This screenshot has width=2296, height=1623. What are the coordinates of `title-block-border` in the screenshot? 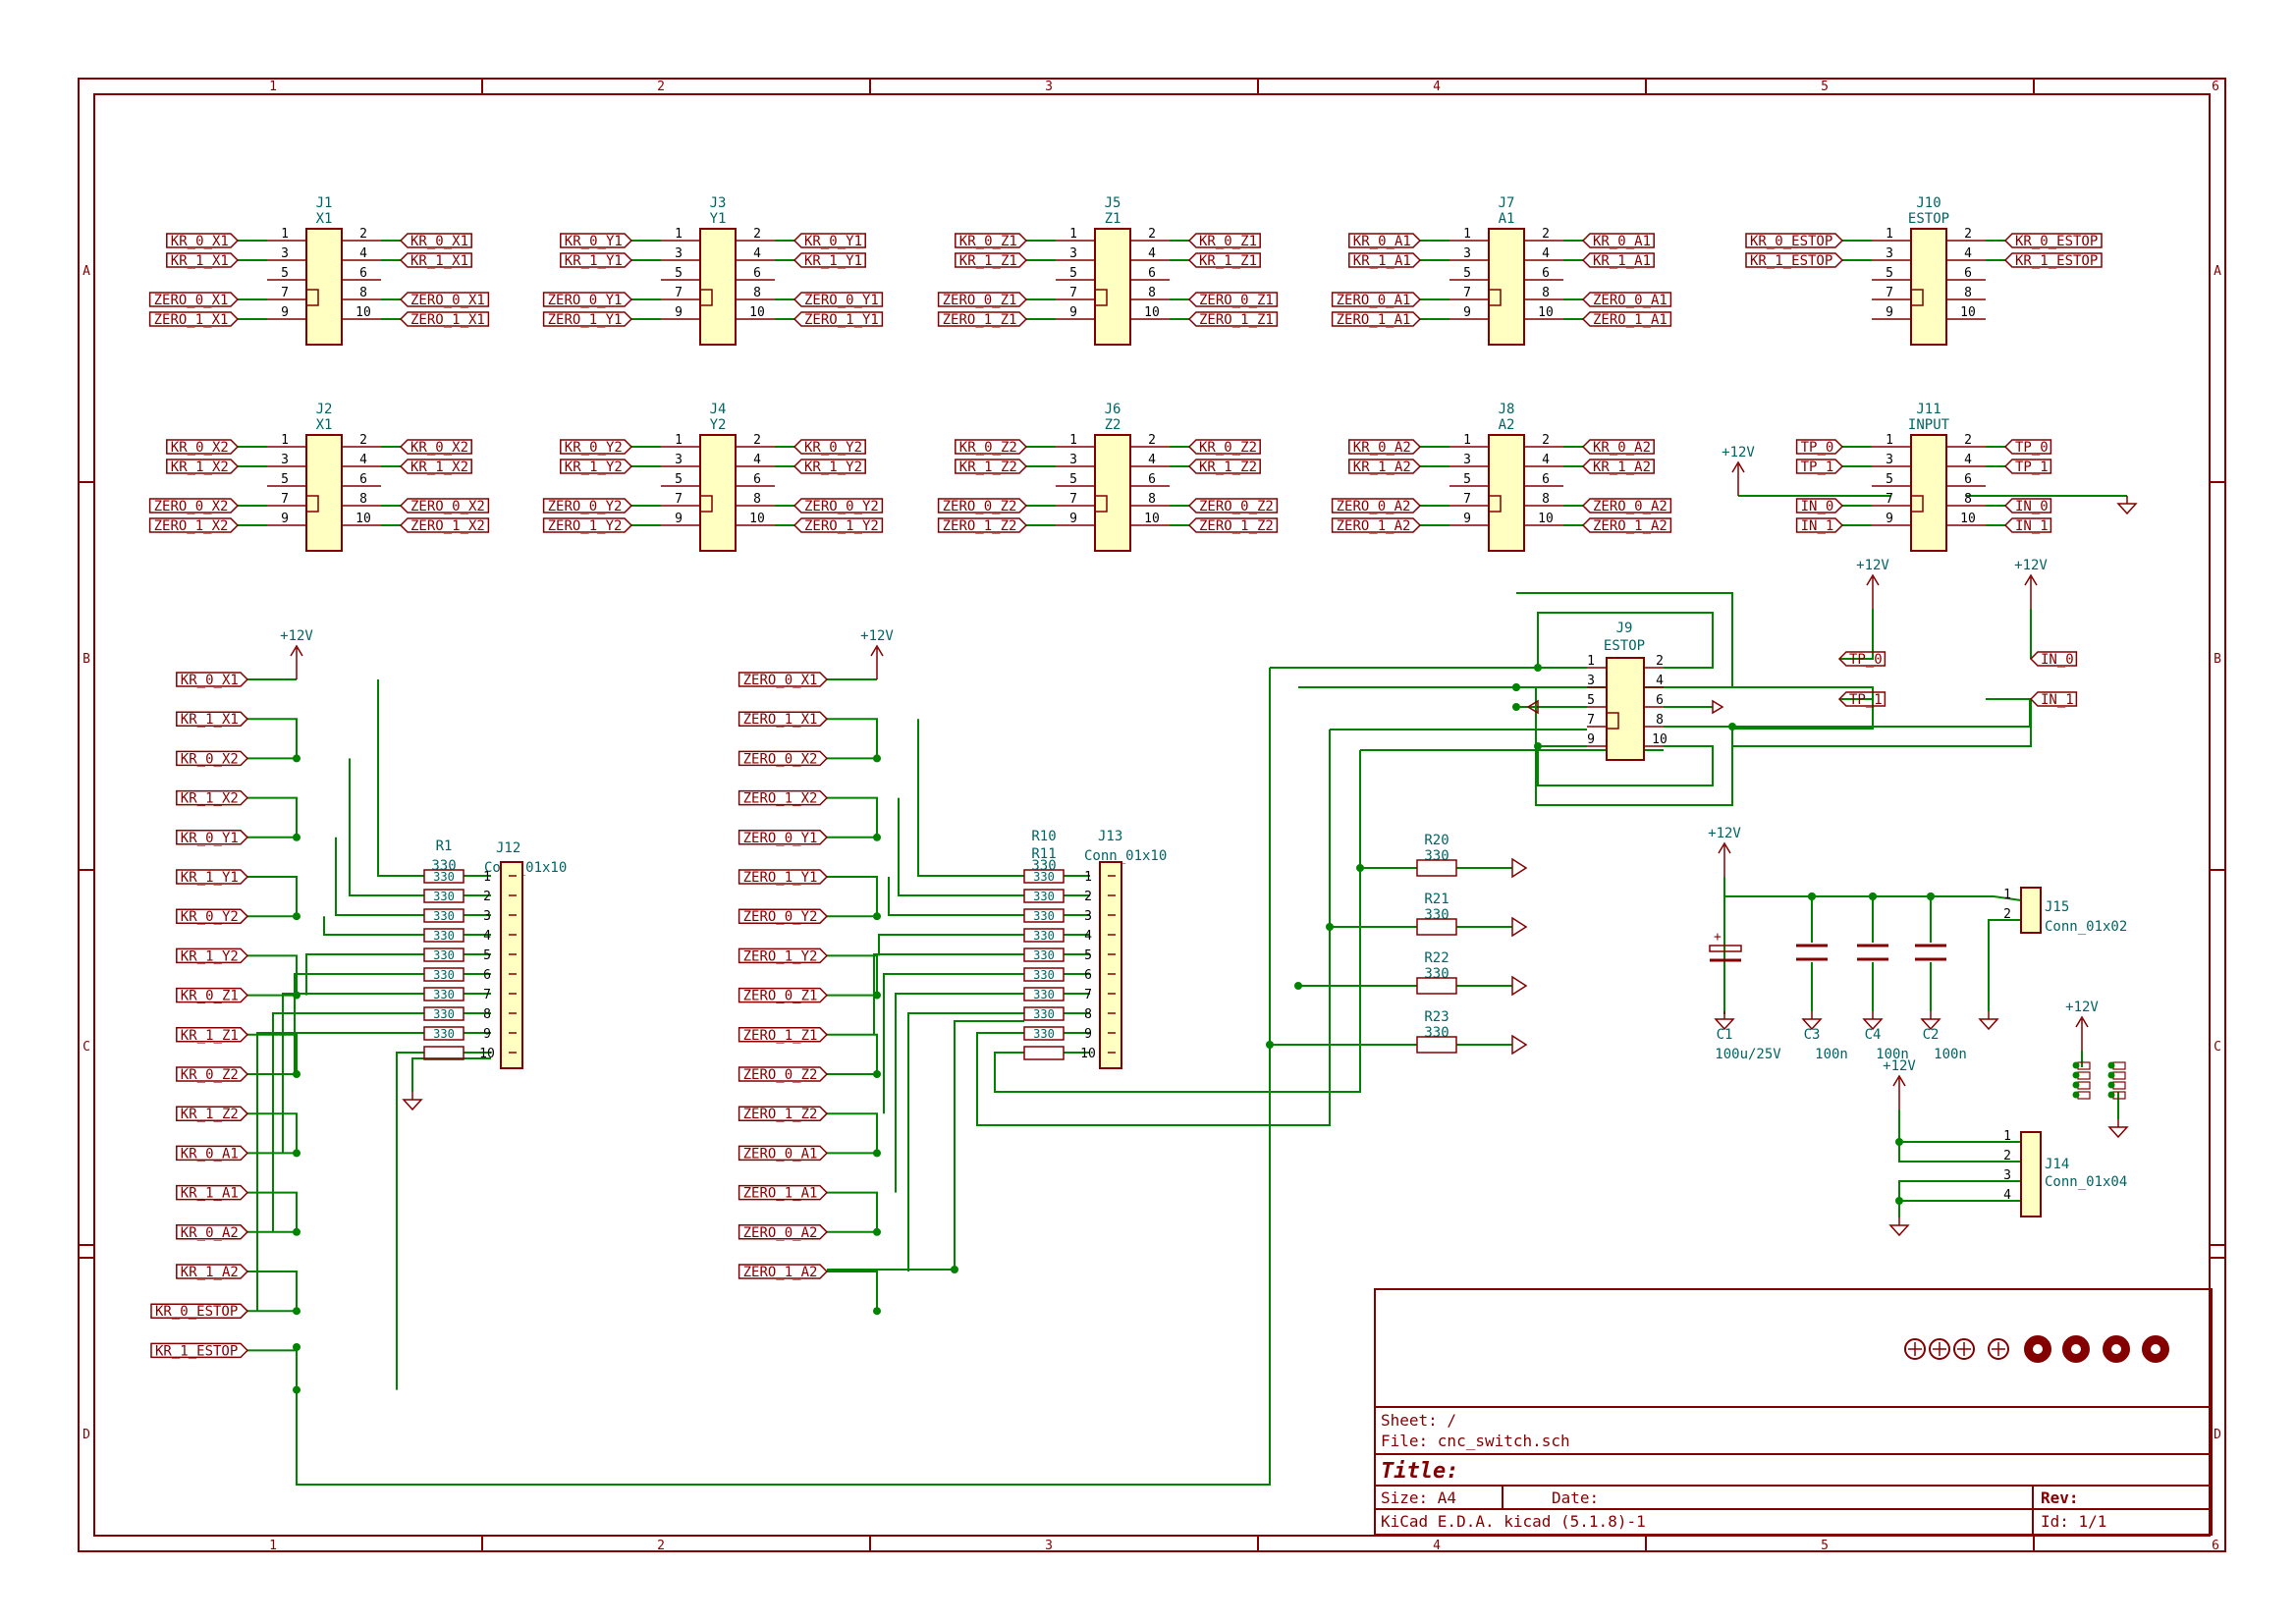 It's located at (1793, 1412).